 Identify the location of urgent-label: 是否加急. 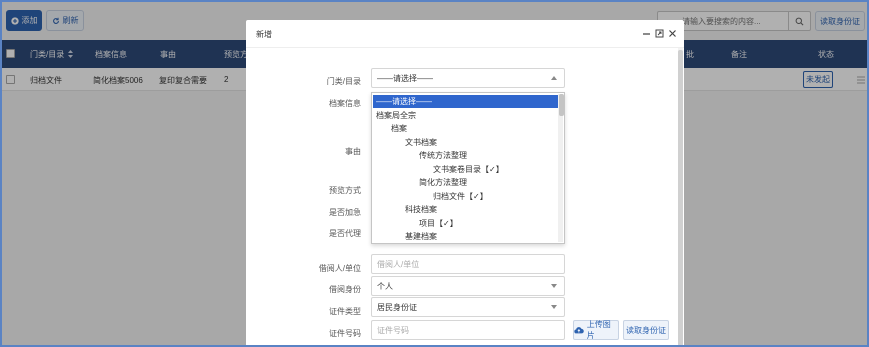
(345, 212).